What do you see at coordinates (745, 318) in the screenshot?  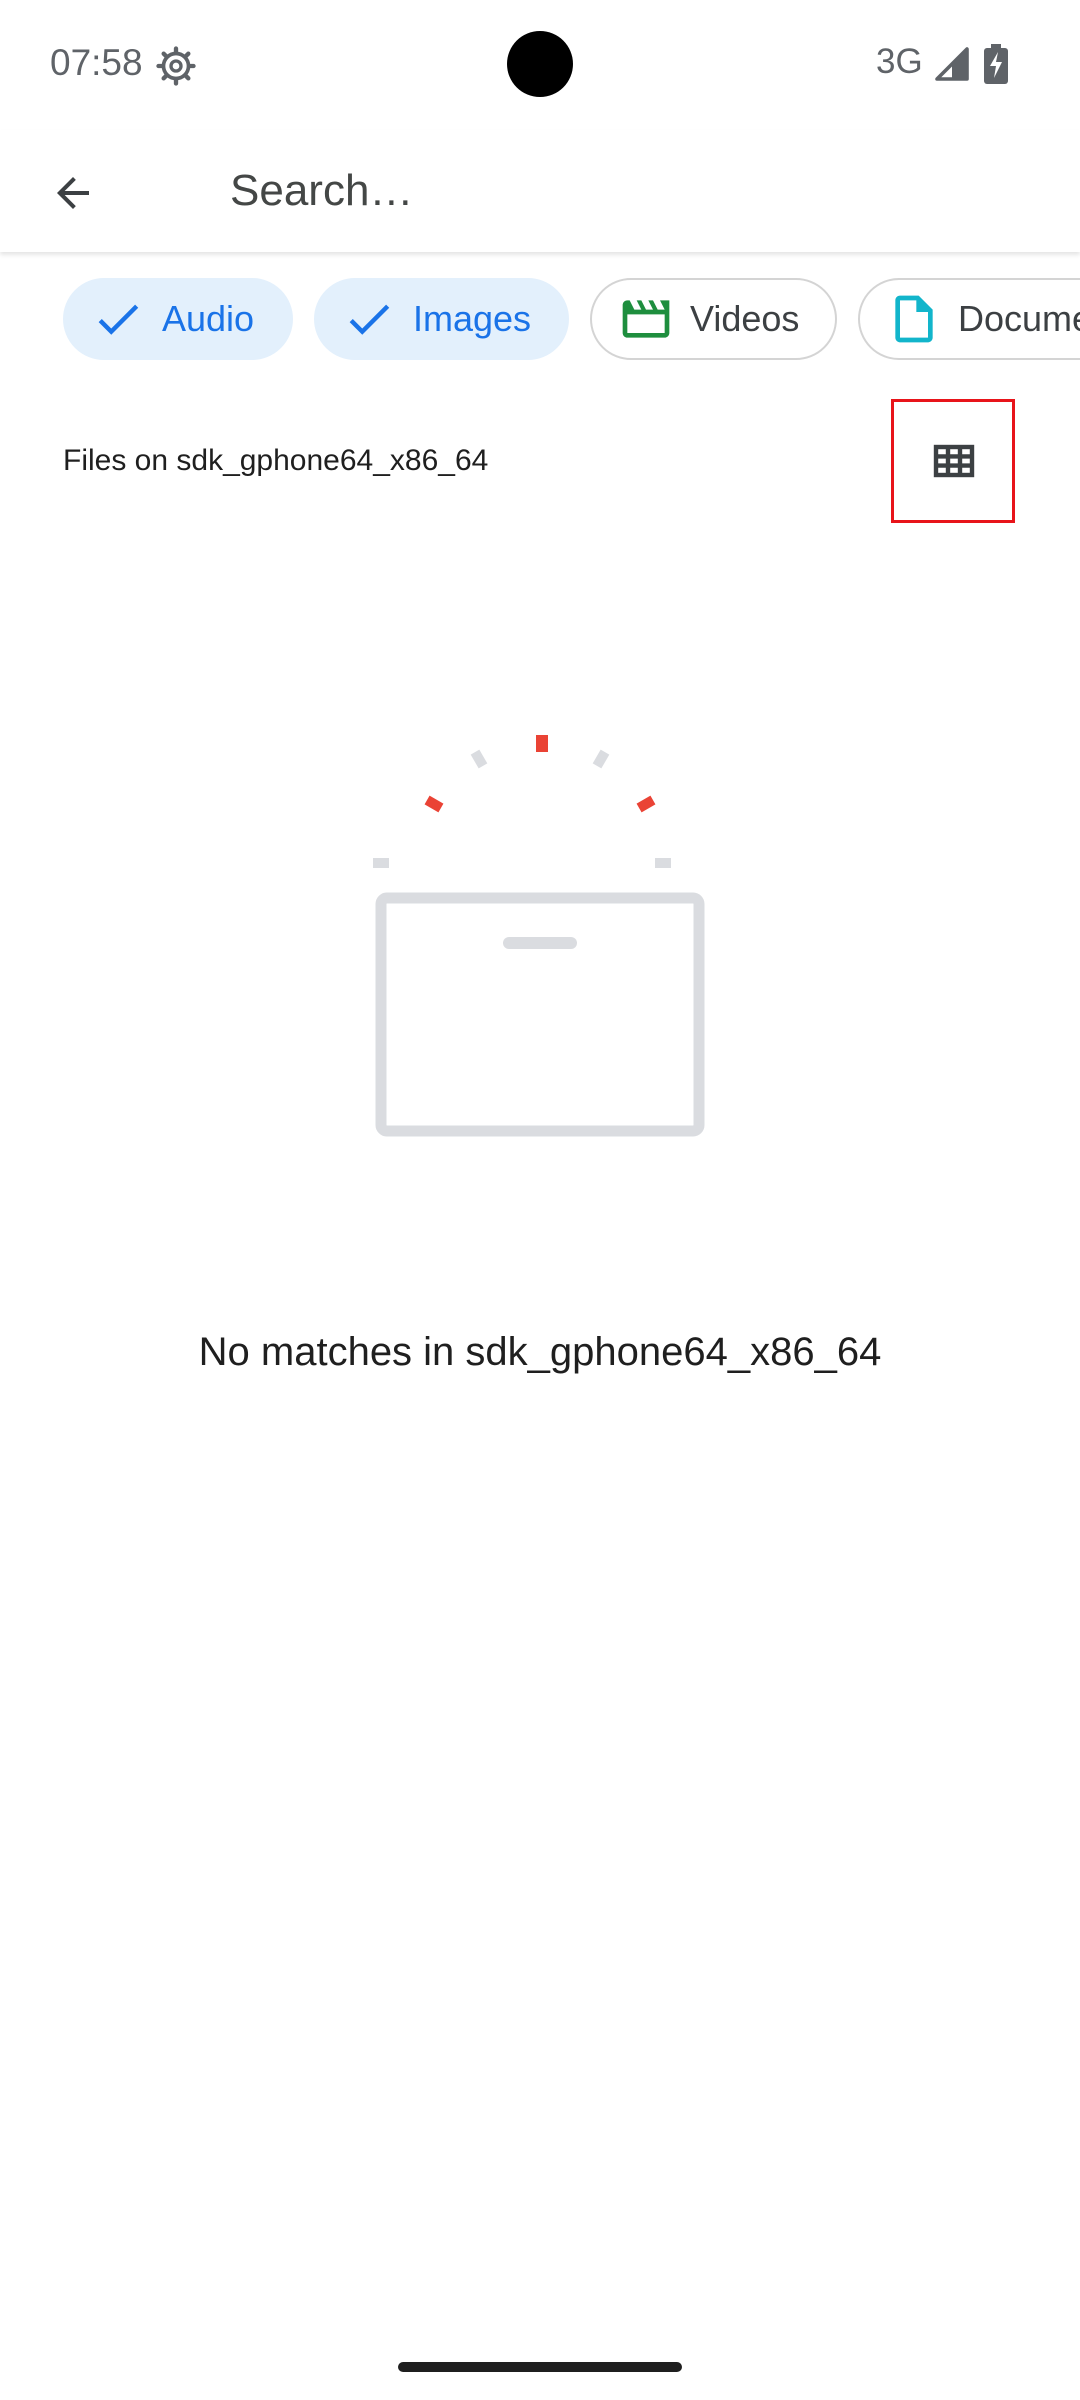 I see `chip-label: Videos` at bounding box center [745, 318].